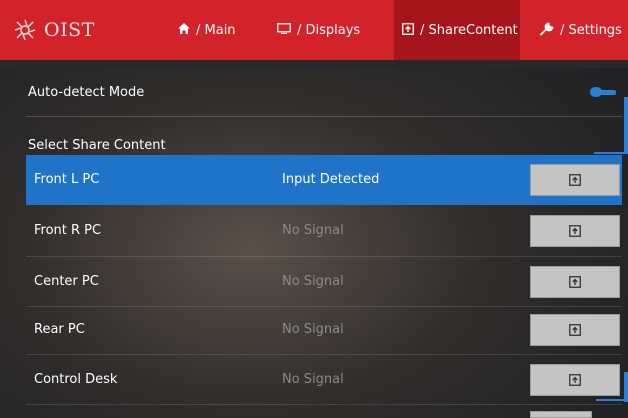 Image resolution: width=628 pixels, height=418 pixels. What do you see at coordinates (626, 125) in the screenshot?
I see `scrollbar-track` at bounding box center [626, 125].